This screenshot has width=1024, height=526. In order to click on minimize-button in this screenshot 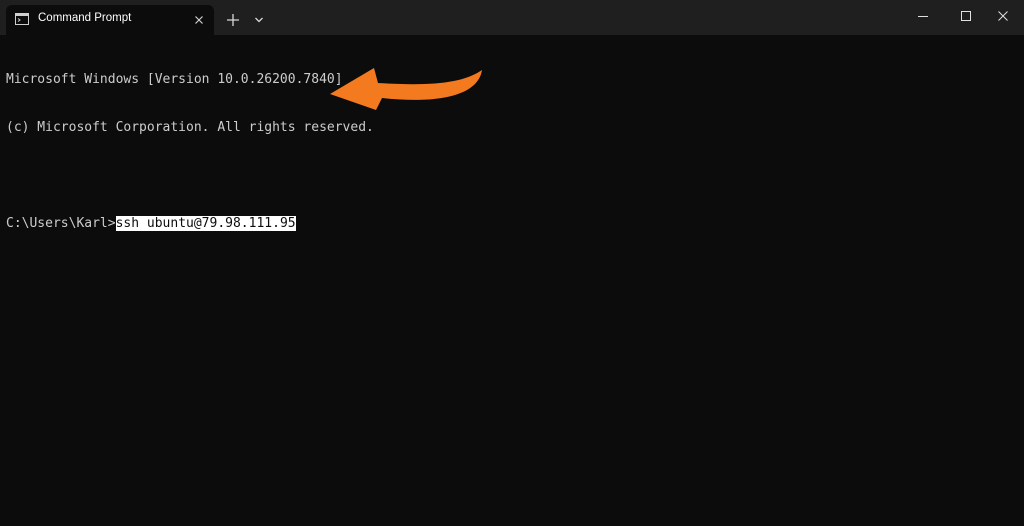, I will do `click(923, 16)`.